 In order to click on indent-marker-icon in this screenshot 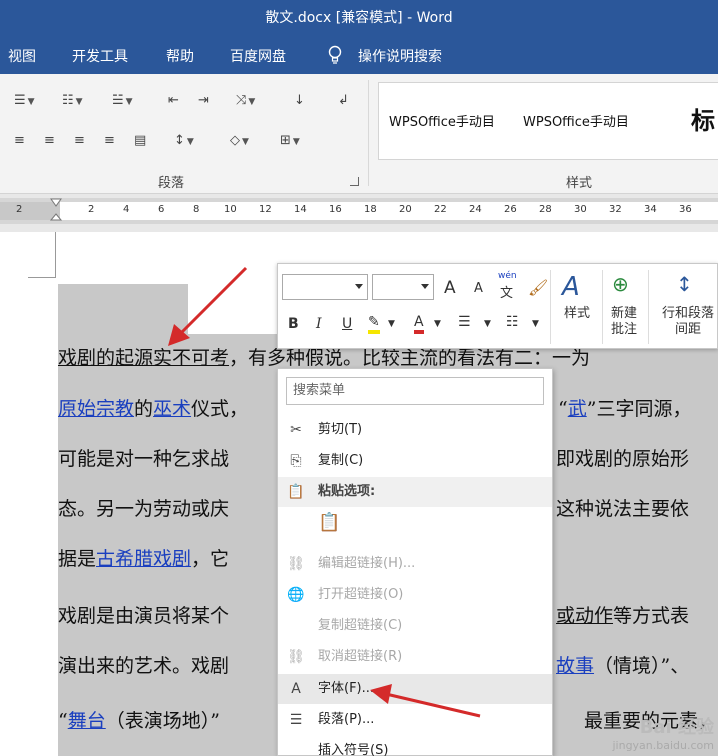, I will do `click(56, 211)`.